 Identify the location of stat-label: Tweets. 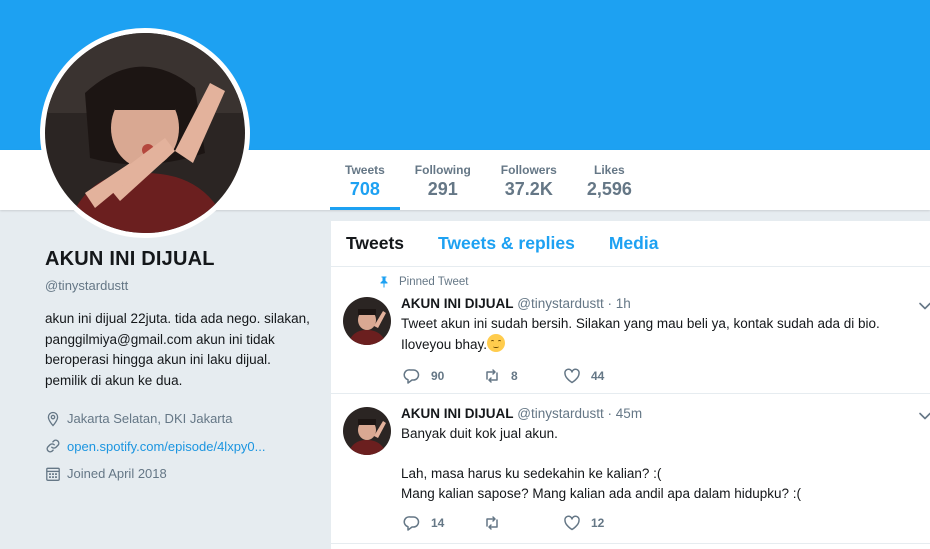
(365, 170).